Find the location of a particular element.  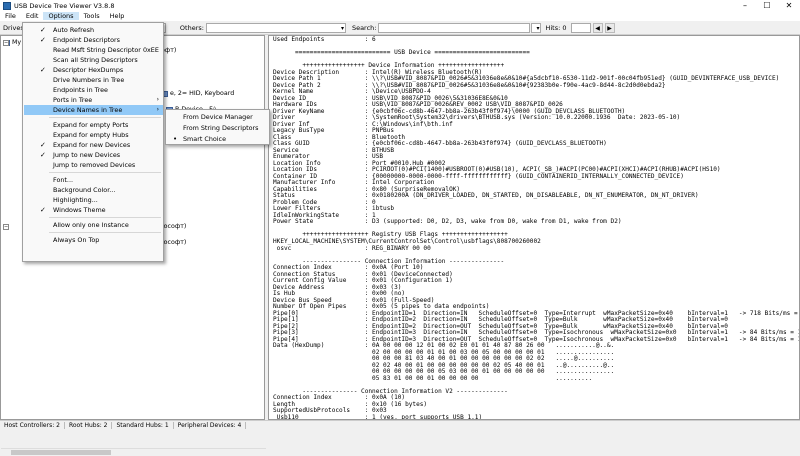

window-controls: – ☐ ✕ is located at coordinates (767, 5).